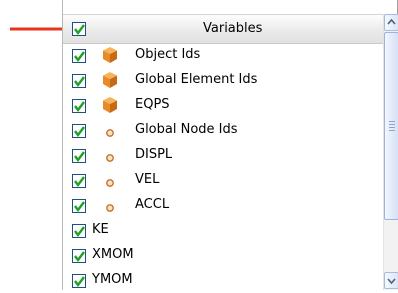  I want to click on list-item: Global Node Ids, so click(223, 130).